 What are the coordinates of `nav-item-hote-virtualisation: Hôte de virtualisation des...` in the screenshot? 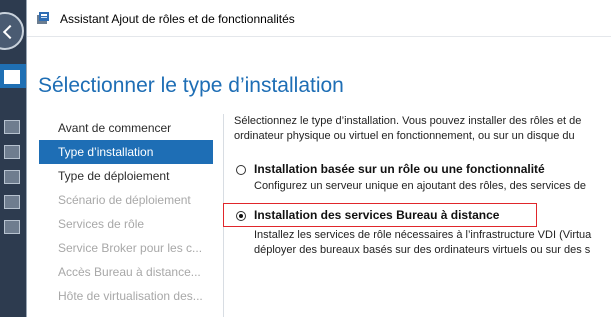 It's located at (130, 296).